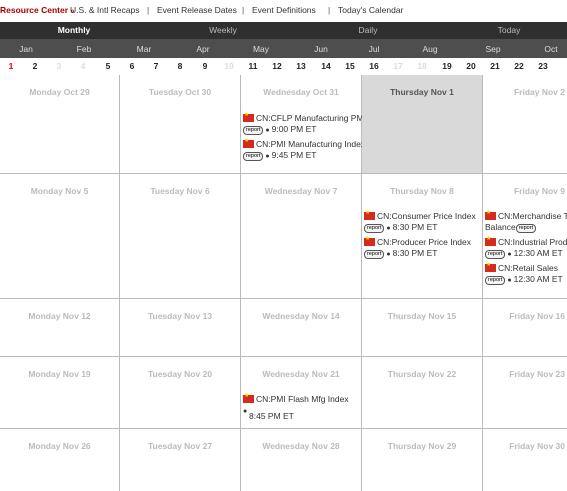  Describe the element at coordinates (37, 10) in the screenshot. I see `resource-center-link: Resource Center »` at that location.